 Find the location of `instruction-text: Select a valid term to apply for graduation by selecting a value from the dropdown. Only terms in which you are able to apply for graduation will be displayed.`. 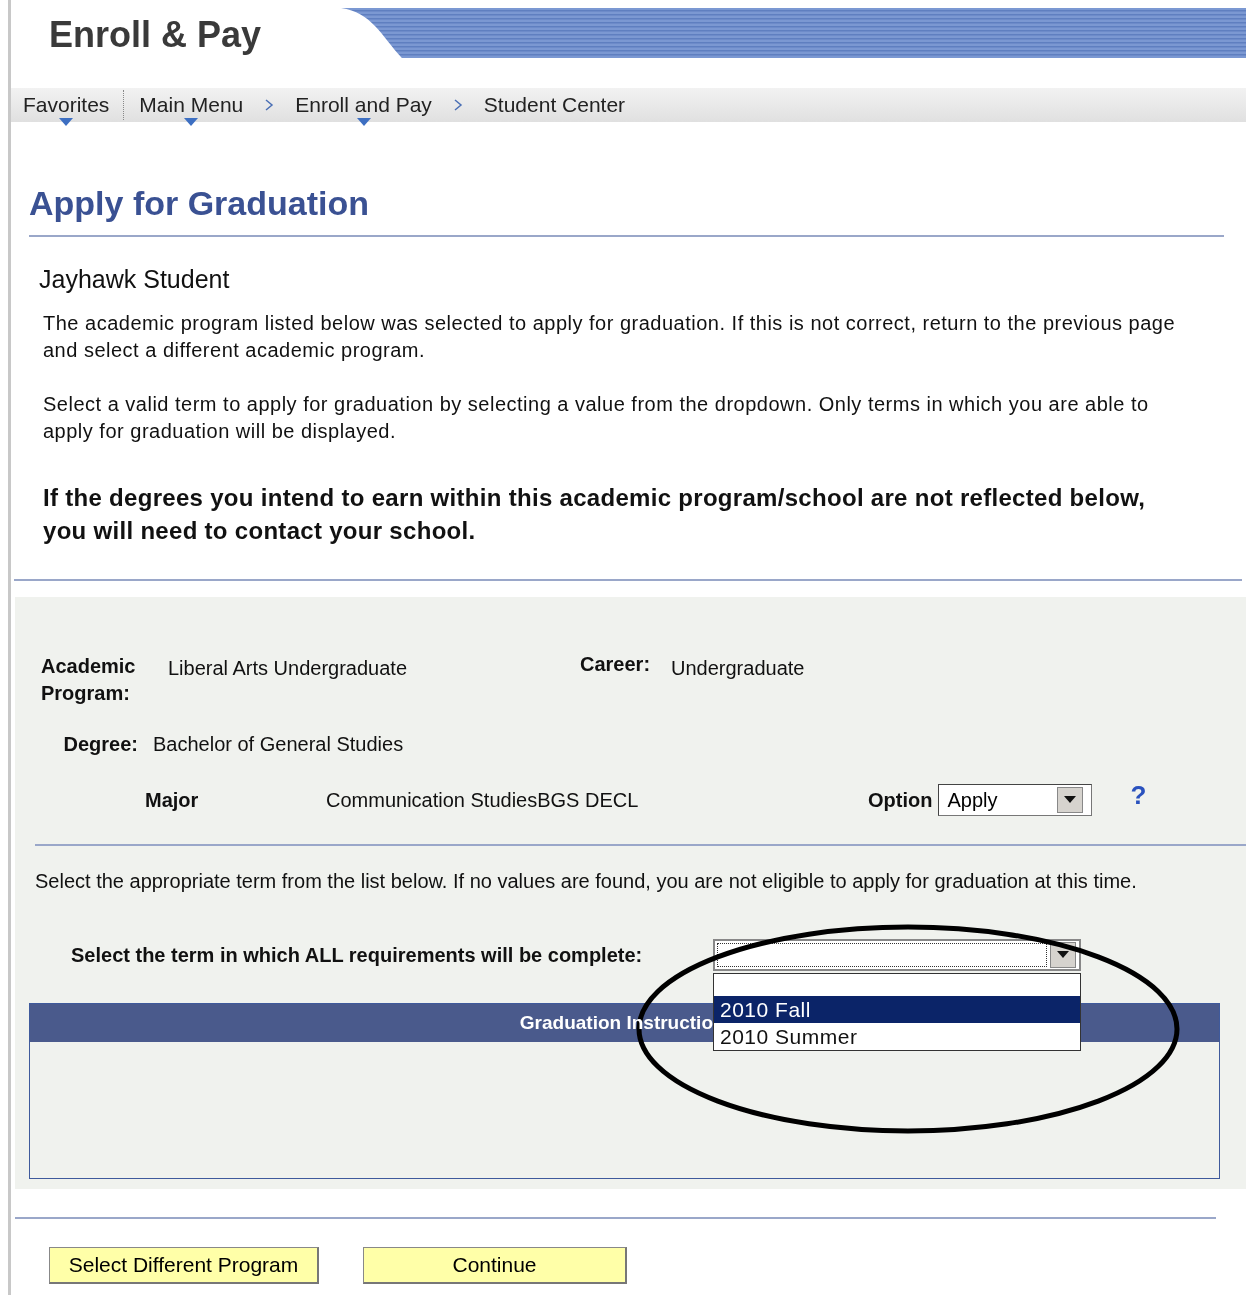

instruction-text: Select a valid term to apply for graduation by selecting a value from the dropdown. Only terms in which you are able to apply for graduation will be displayed. is located at coordinates (596, 418).